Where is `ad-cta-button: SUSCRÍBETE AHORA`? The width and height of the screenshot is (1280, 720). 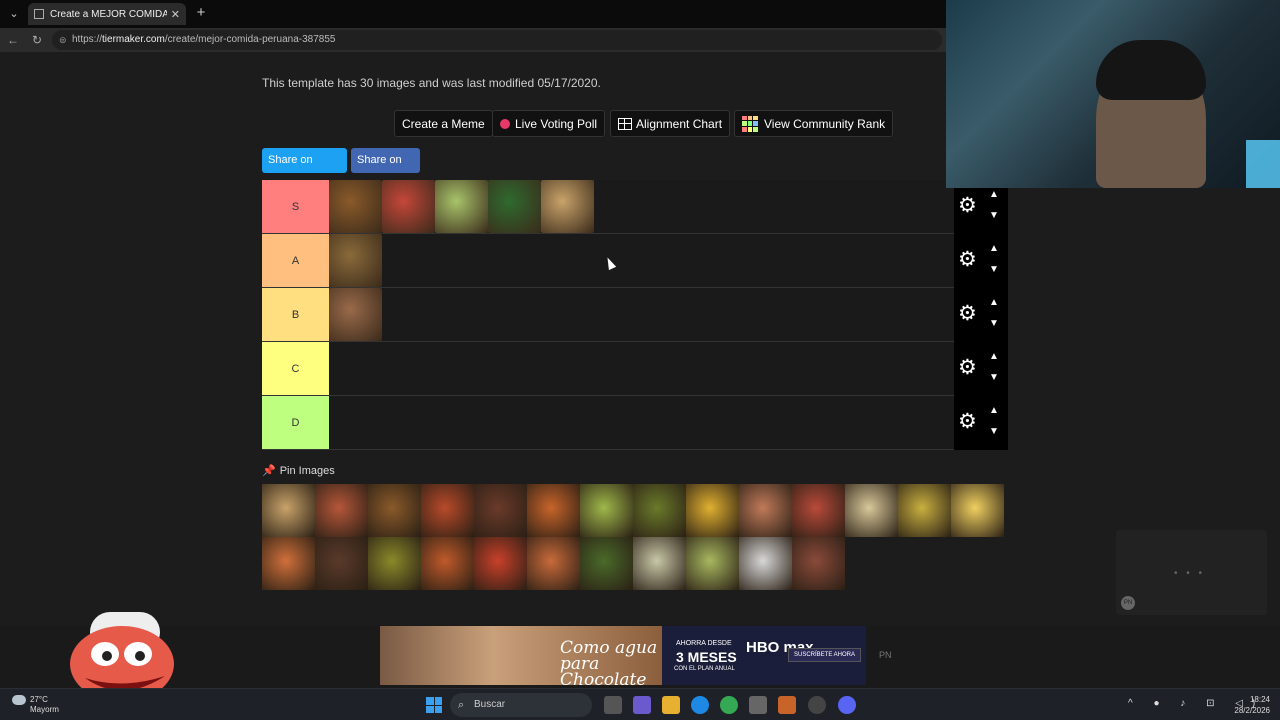 ad-cta-button: SUSCRÍBETE AHORA is located at coordinates (825, 655).